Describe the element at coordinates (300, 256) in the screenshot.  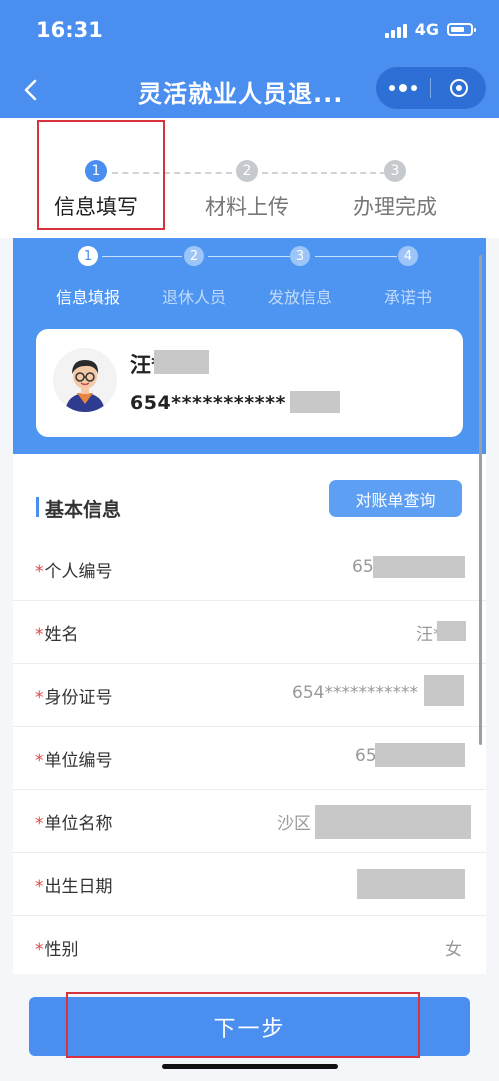
I see `sub-step-number: 3` at that location.